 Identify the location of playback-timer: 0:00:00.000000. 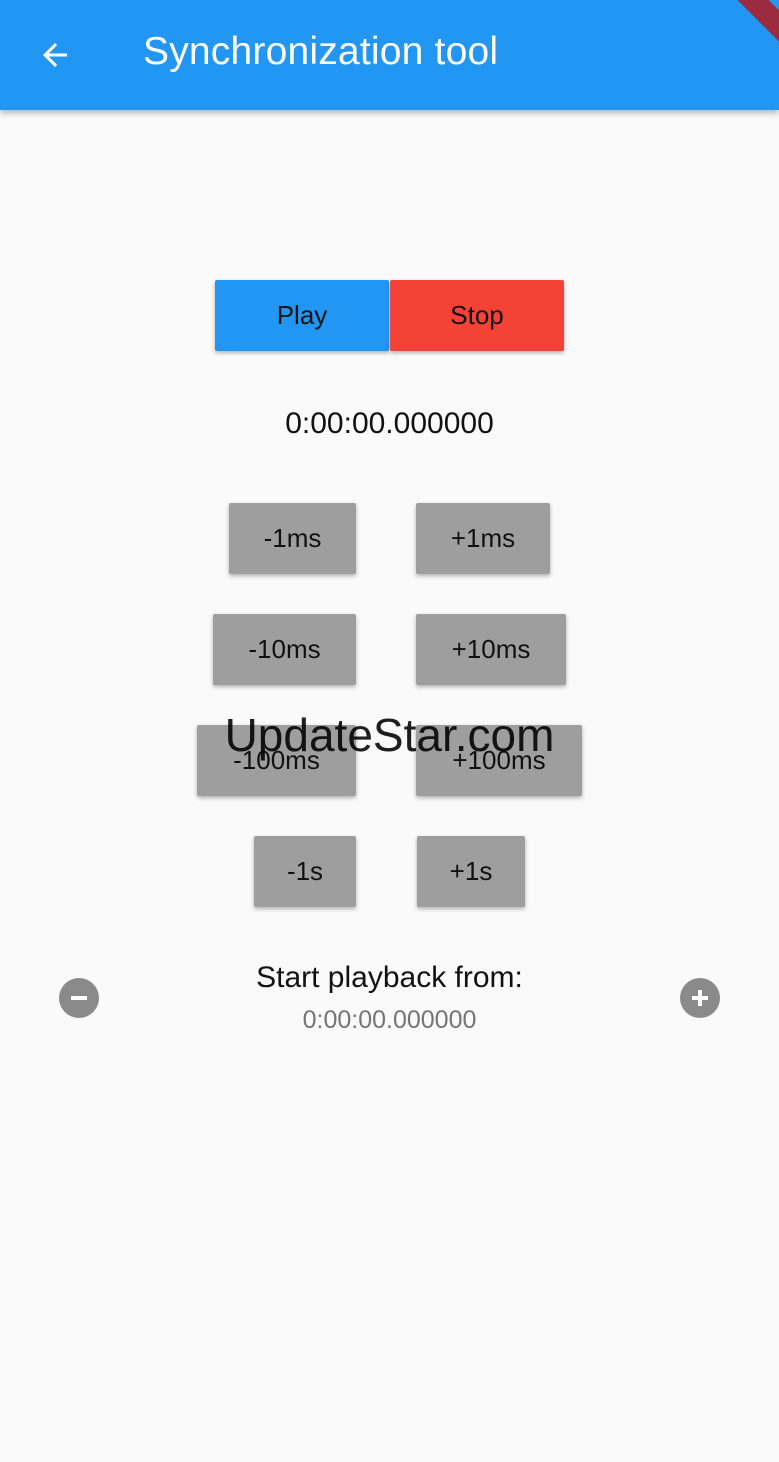
(389, 423).